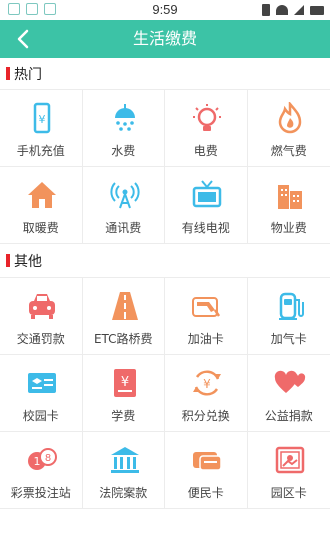  Describe the element at coordinates (266, 10) in the screenshot. I see `vibrate-icon` at that location.